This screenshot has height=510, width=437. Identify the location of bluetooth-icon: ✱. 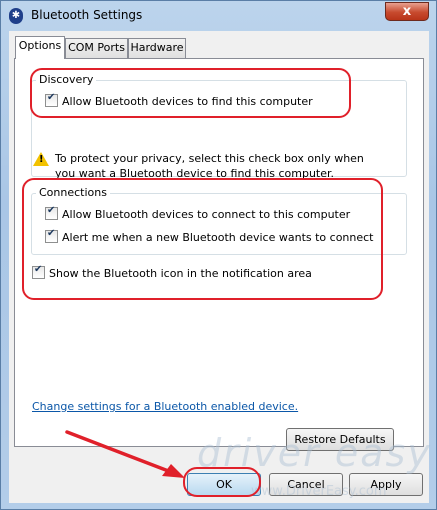
(16, 16).